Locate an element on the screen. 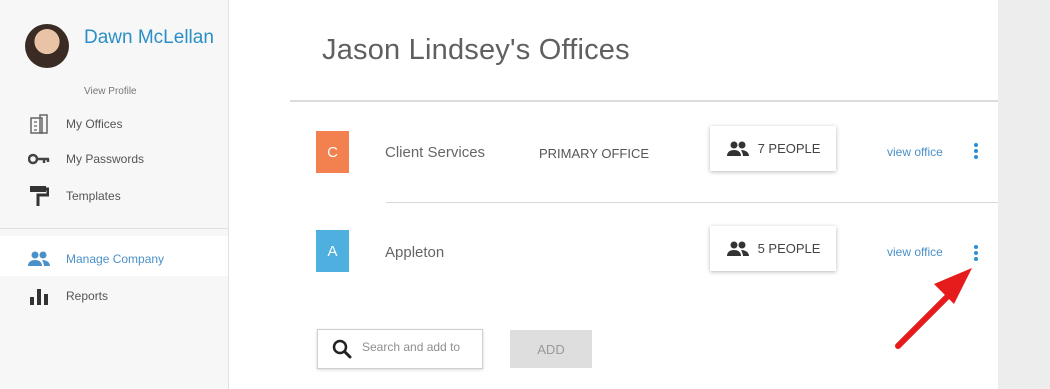 The image size is (1050, 389). people-count-label: 5 PEOPLE is located at coordinates (789, 248).